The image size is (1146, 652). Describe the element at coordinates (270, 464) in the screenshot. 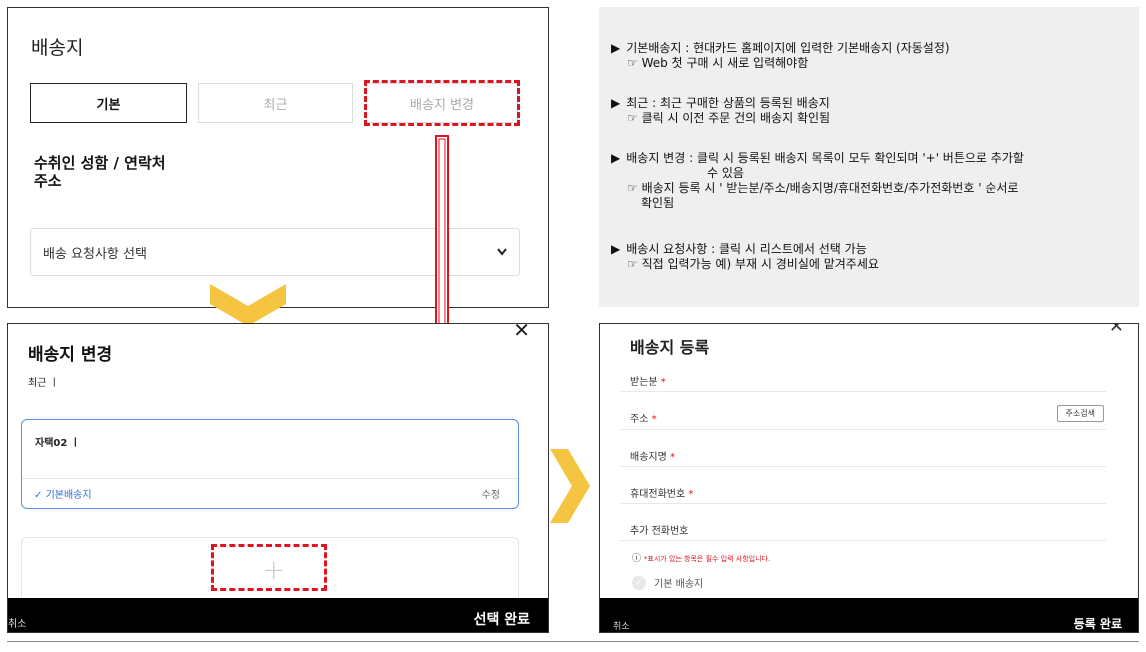

I see `address-card: 자택02 ㅣ ✓ 기본배송지 수정` at that location.